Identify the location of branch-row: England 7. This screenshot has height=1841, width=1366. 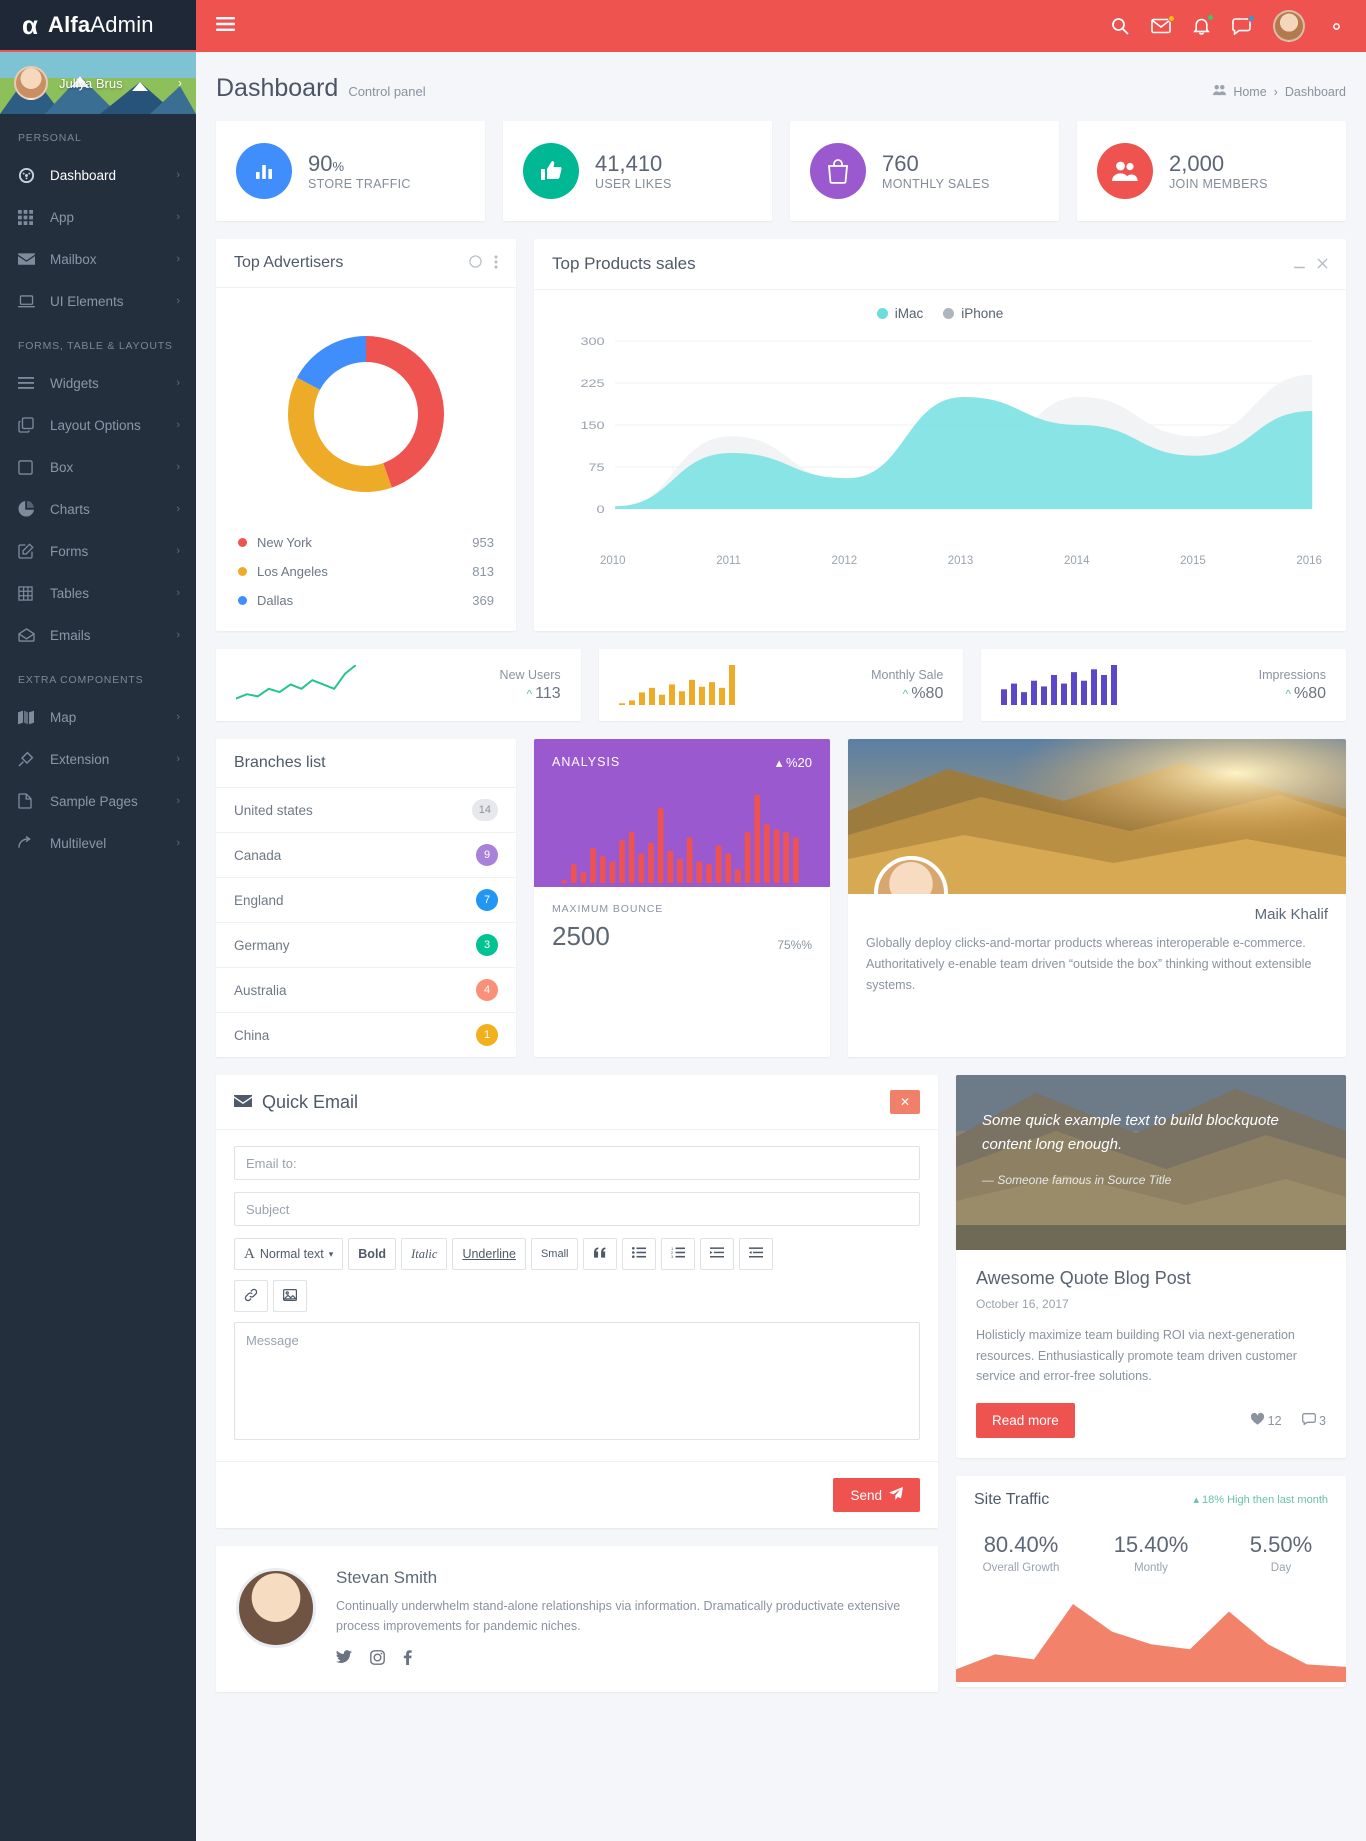
(366, 900).